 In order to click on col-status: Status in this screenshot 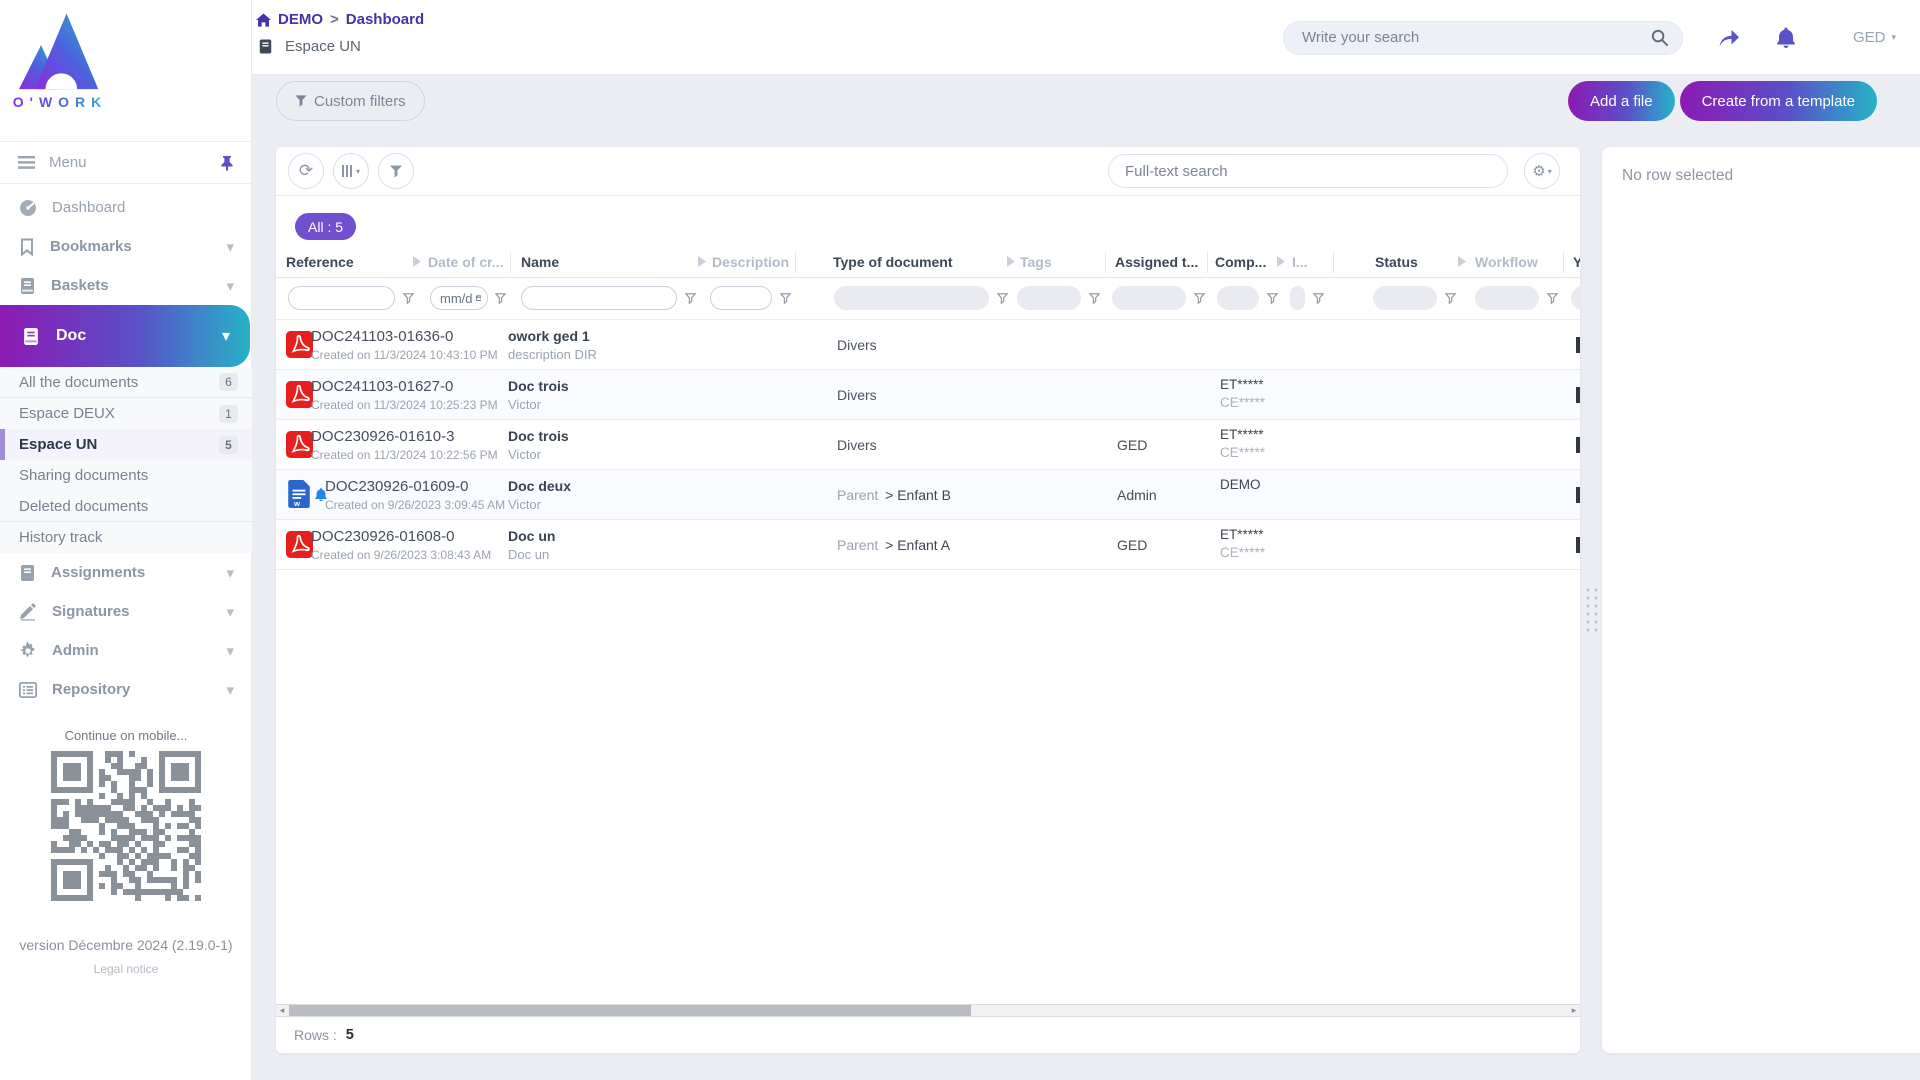, I will do `click(1396, 262)`.